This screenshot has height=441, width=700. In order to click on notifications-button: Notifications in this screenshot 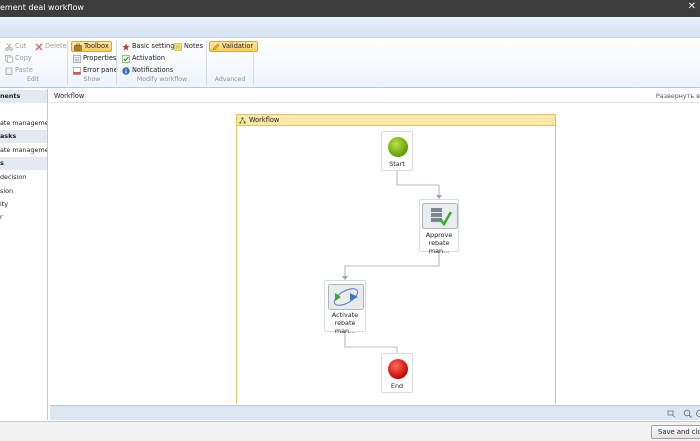, I will do `click(147, 70)`.